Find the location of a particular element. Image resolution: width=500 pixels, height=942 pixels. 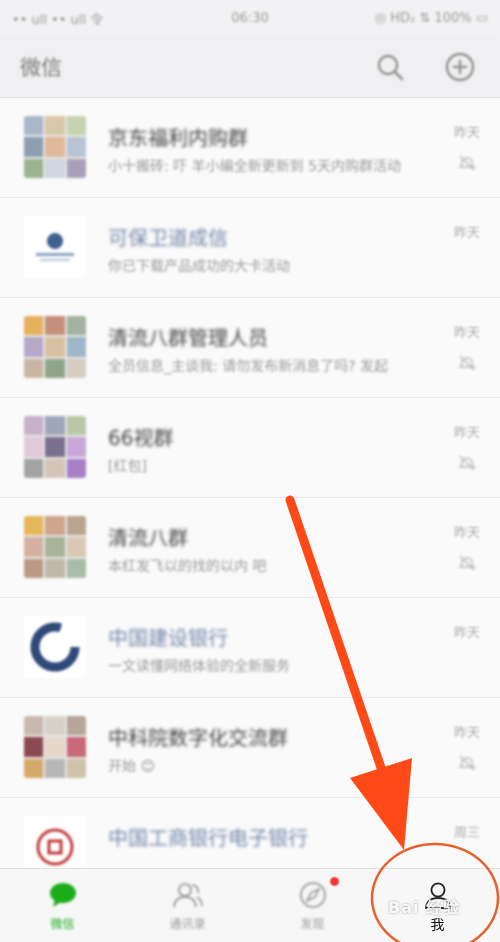

chat-preview: 一文读懂网络体验的全新服务 is located at coordinates (199, 667).